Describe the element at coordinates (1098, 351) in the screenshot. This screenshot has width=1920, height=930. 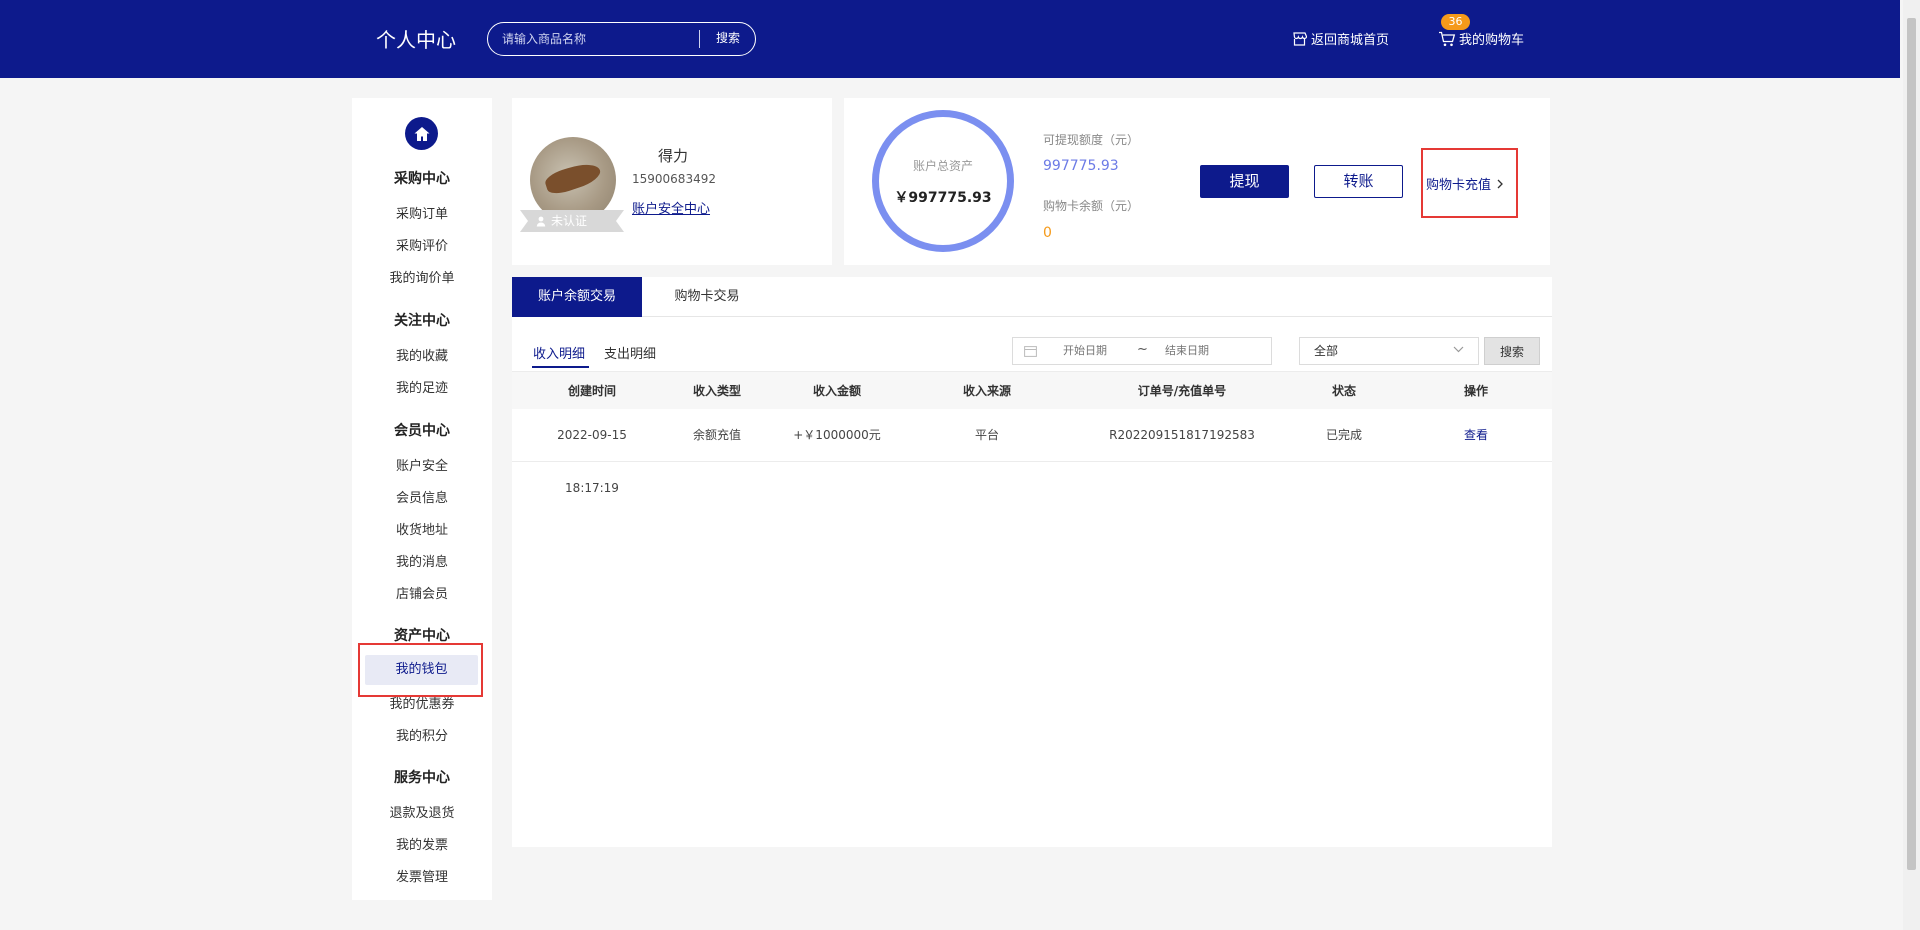
I see `start-date-input` at that location.